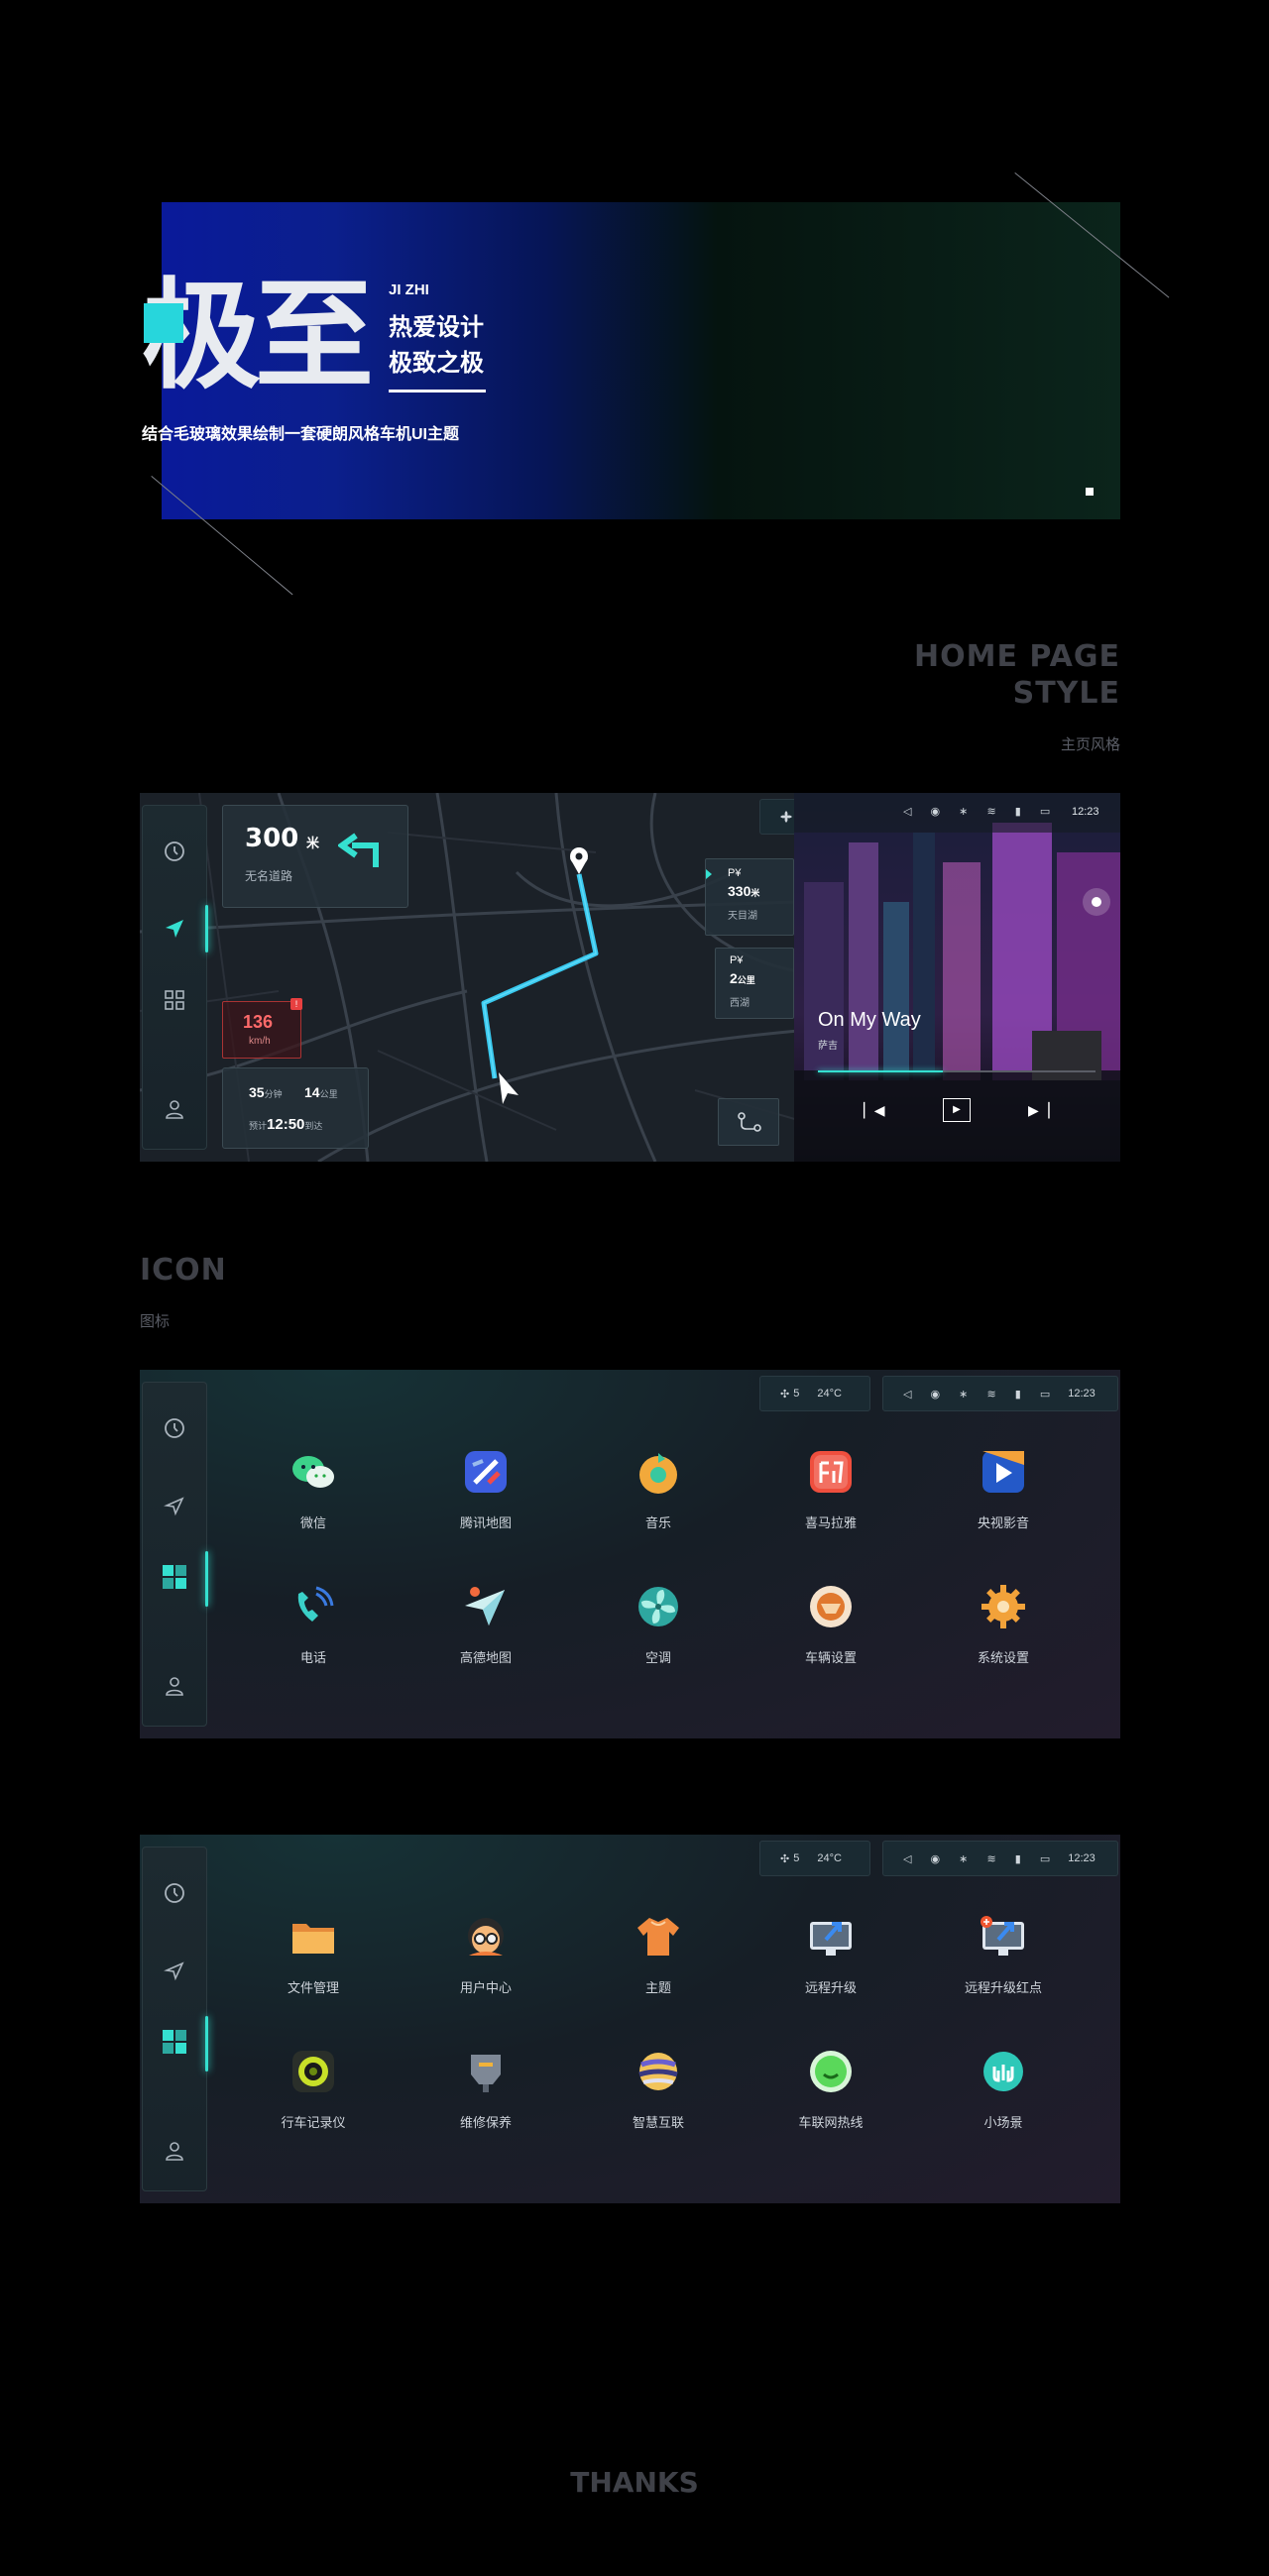  What do you see at coordinates (1003, 1987) in the screenshot?
I see `app-label: 远程升级红点` at bounding box center [1003, 1987].